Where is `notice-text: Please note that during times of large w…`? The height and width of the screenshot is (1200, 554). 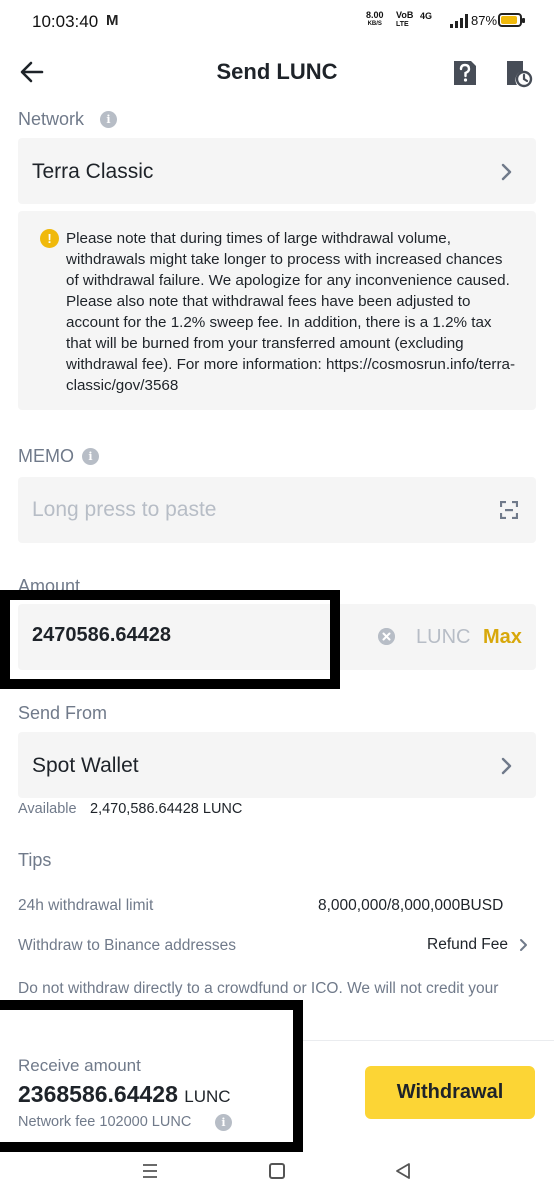
notice-text: Please note that during times of large w… is located at coordinates (291, 312).